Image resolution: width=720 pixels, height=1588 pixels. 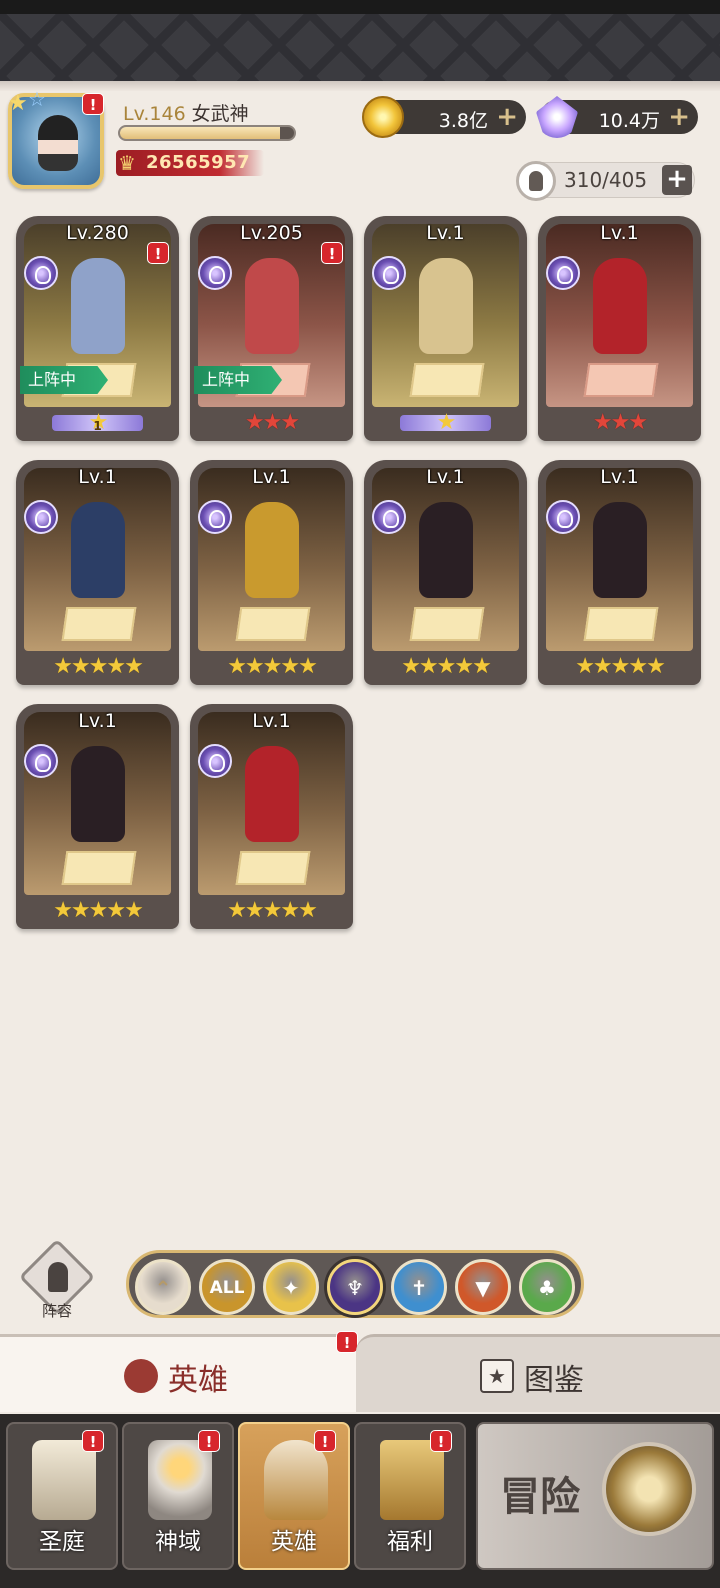 I want to click on diamond-icon, so click(x=557, y=117).